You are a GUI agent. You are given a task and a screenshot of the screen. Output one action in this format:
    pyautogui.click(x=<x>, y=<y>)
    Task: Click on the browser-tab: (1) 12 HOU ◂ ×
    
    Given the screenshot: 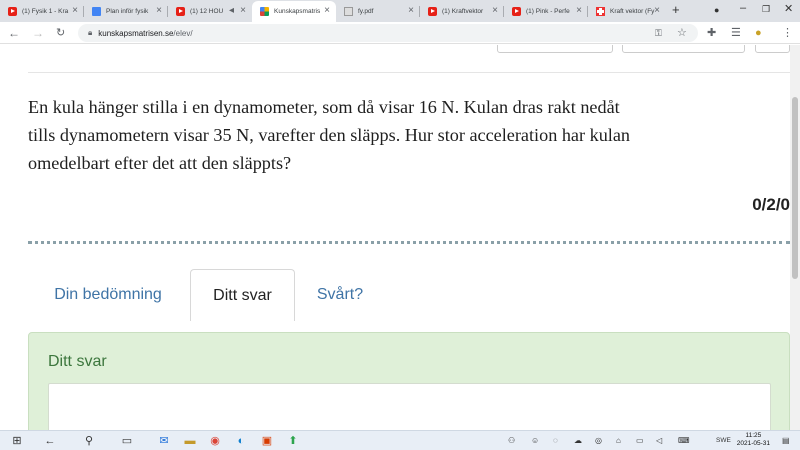 What is the action you would take?
    pyautogui.click(x=210, y=11)
    